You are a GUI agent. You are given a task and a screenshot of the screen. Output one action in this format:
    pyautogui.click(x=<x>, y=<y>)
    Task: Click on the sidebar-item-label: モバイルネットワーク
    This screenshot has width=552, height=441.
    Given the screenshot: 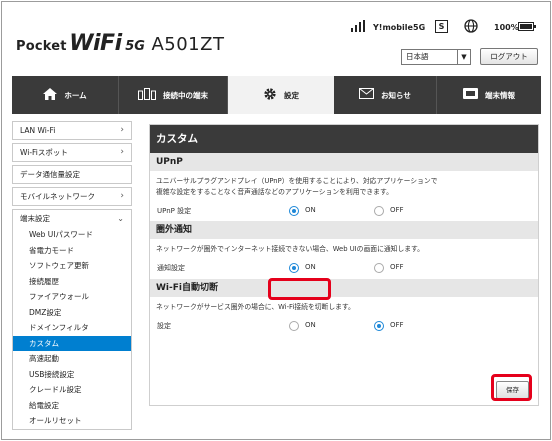 What is the action you would take?
    pyautogui.click(x=57, y=196)
    